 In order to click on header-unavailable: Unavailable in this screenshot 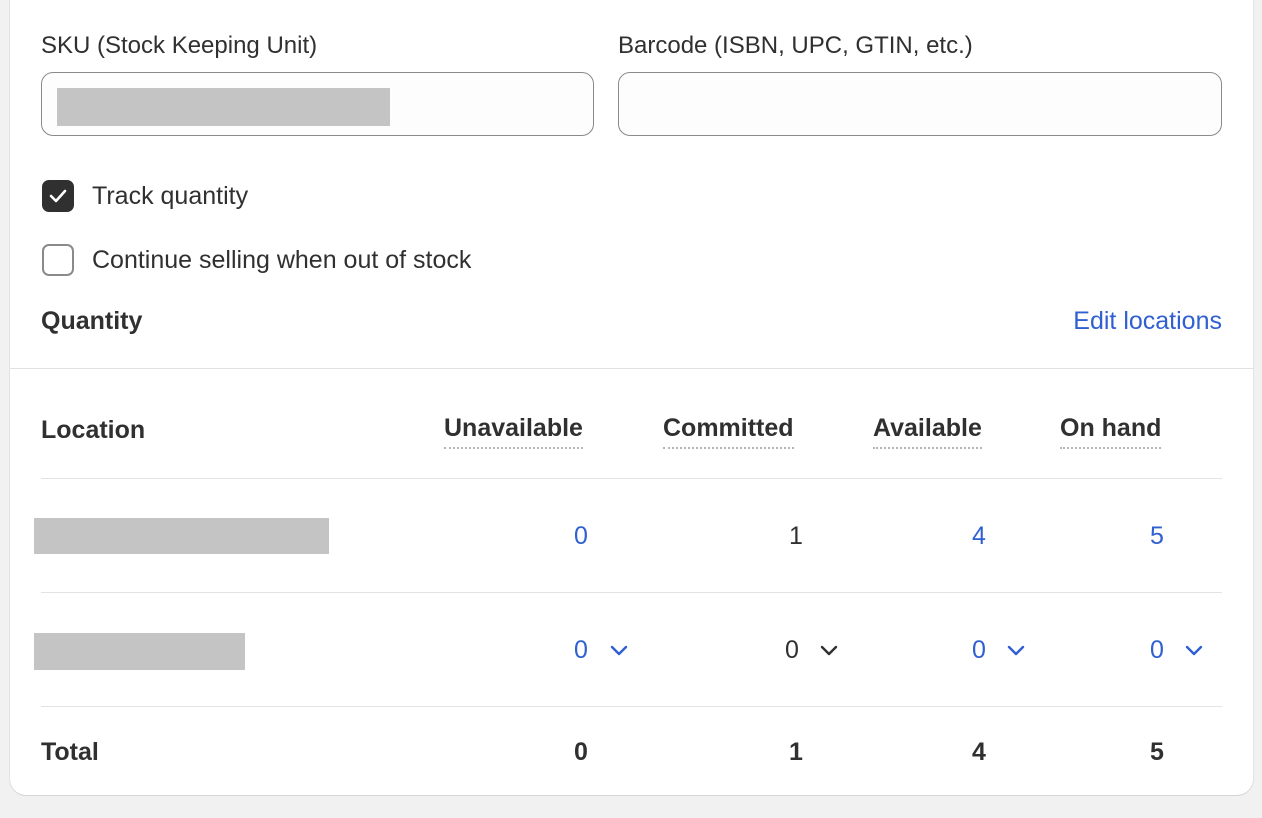, I will do `click(513, 431)`.